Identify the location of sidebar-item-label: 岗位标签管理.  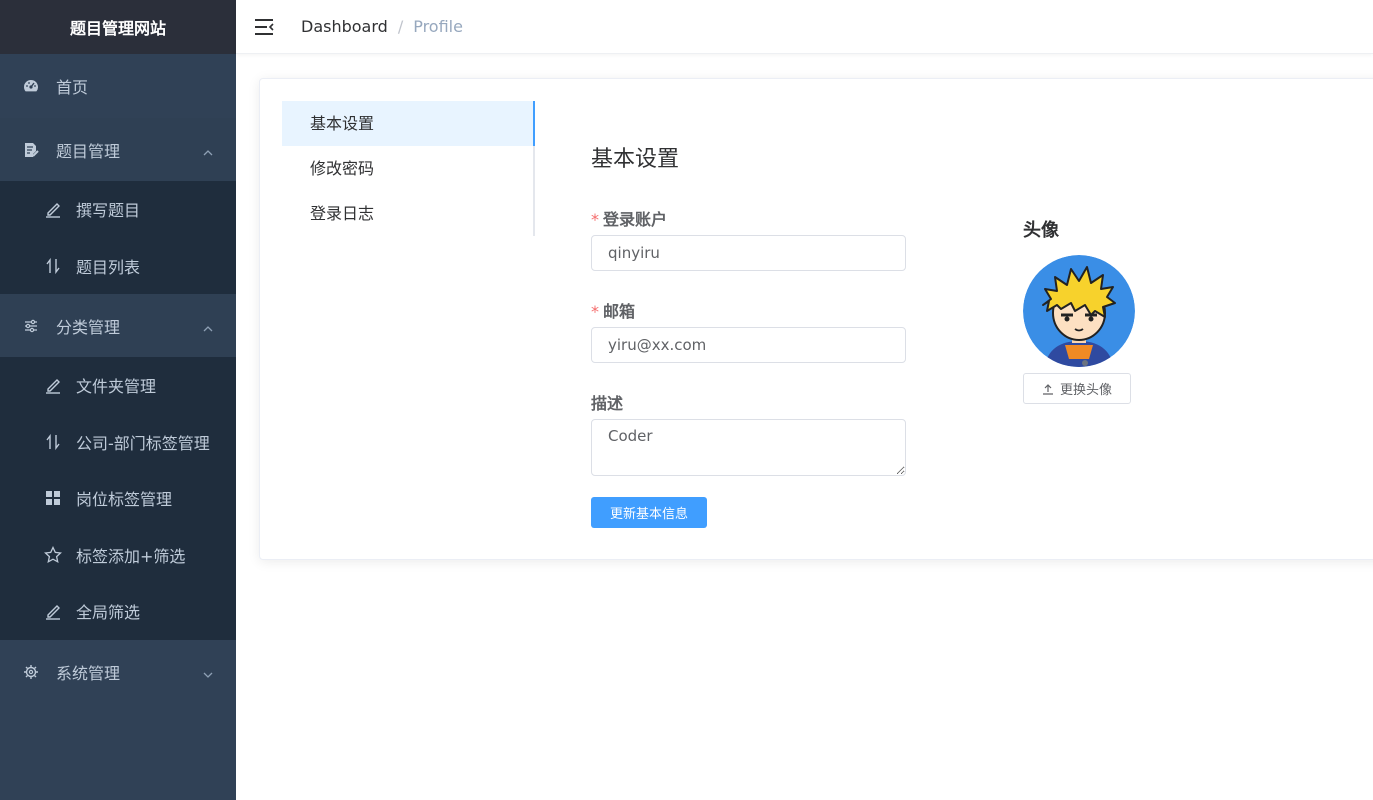
(124, 500).